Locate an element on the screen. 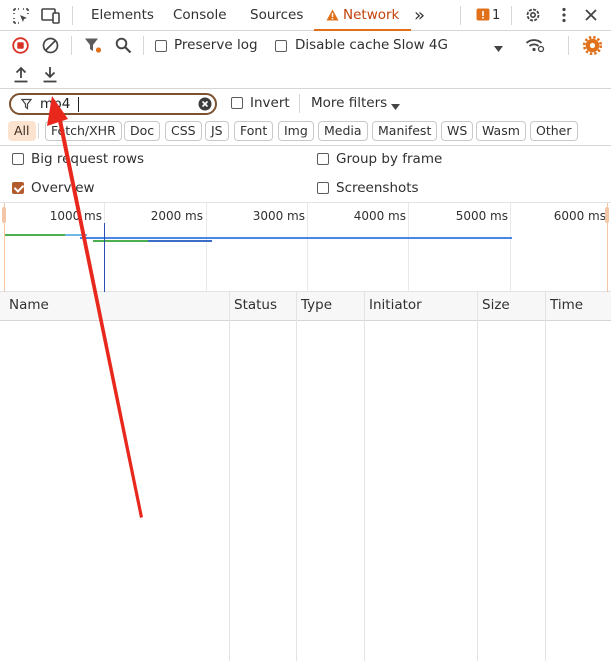 Image resolution: width=611 pixels, height=661 pixels. type-chip-img: Img is located at coordinates (296, 131).